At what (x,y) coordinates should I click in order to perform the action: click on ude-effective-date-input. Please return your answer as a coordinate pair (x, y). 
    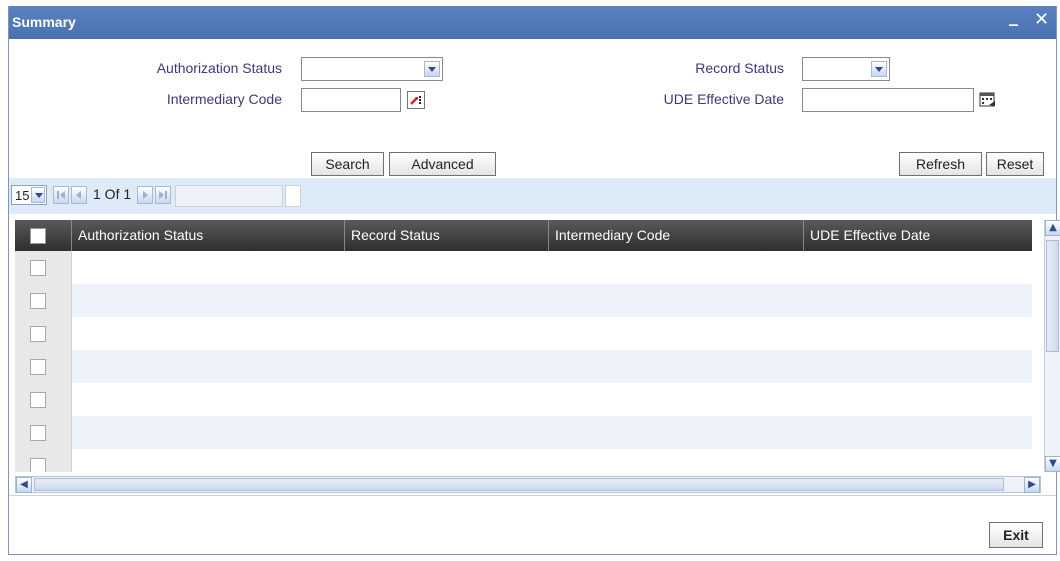
    Looking at the image, I should click on (888, 100).